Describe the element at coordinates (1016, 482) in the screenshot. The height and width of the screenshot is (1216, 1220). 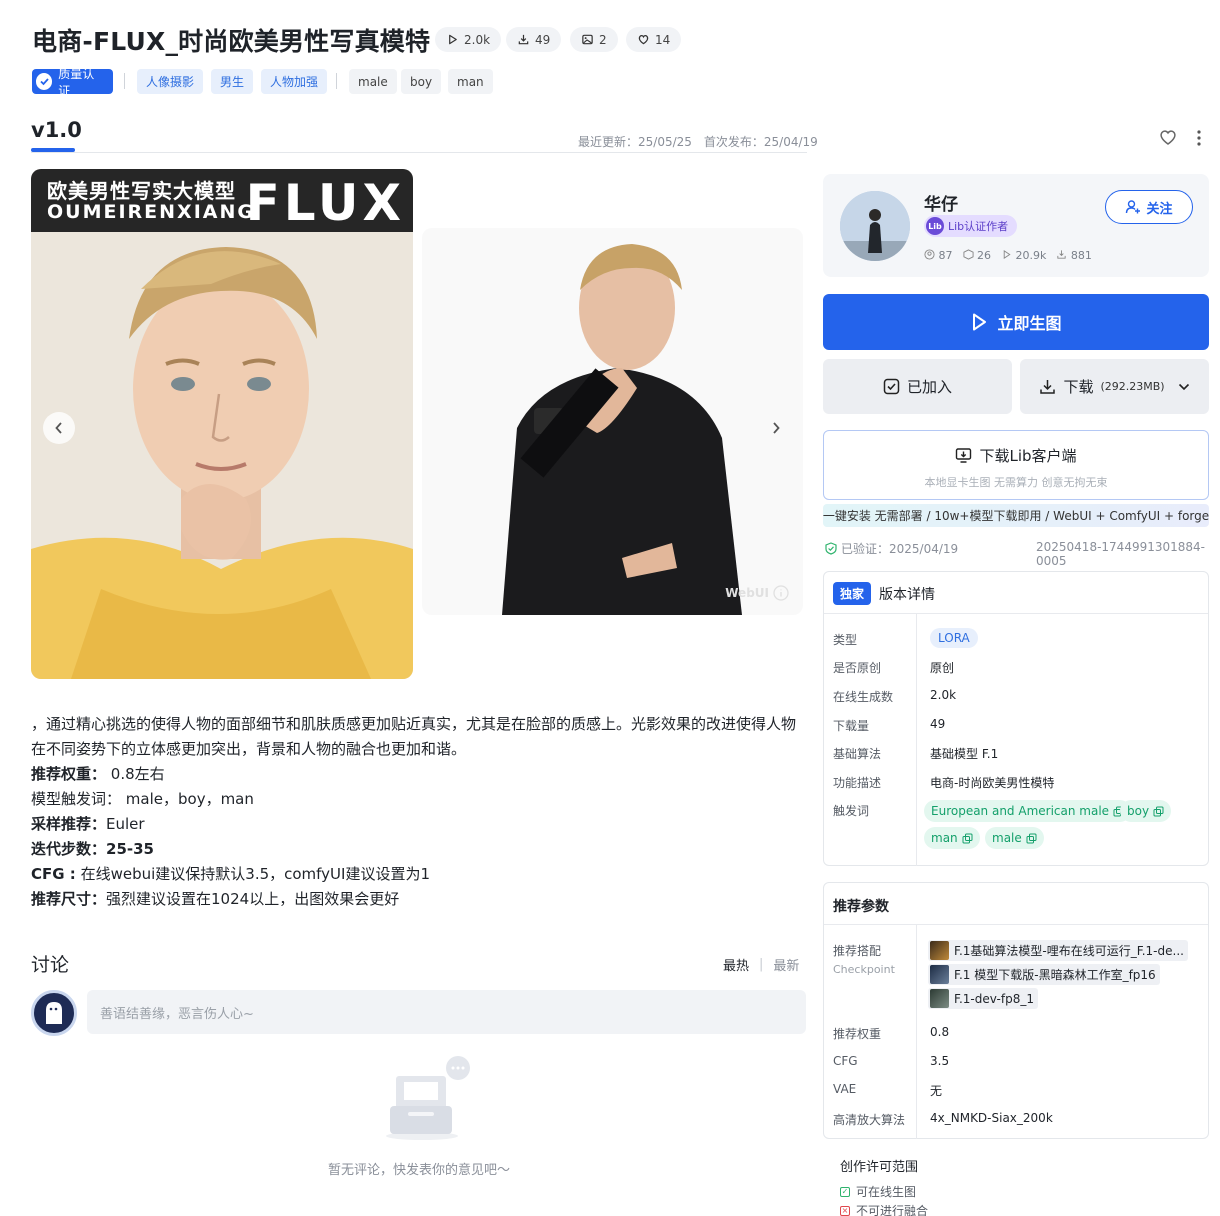
I see `client-subtitle: 本地显卡生图 无需算力 创意无拘无束` at that location.